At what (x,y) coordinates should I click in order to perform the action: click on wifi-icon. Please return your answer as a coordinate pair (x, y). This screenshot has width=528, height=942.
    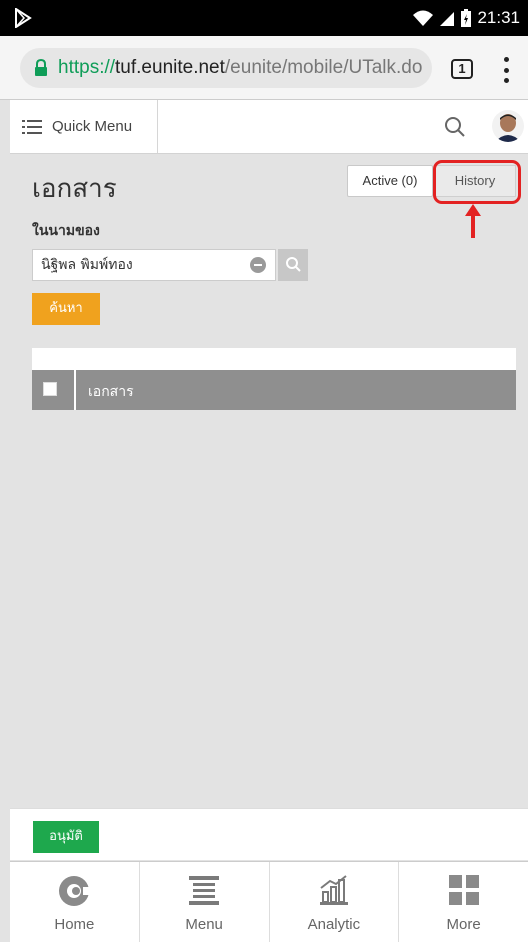
    Looking at the image, I should click on (423, 18).